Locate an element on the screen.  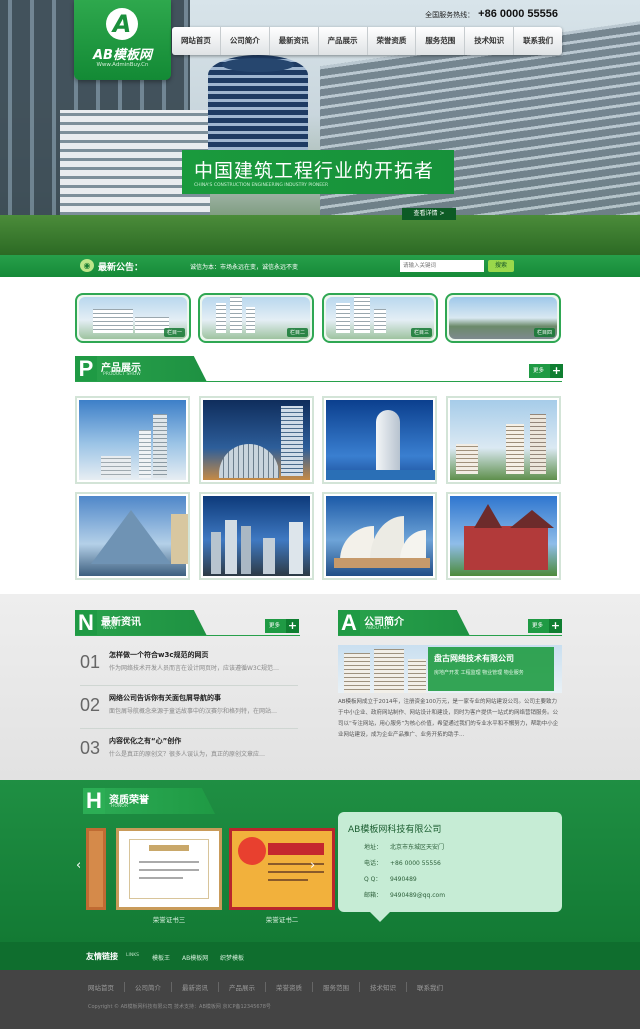
footer-link: 荣誉资质 is located at coordinates (289, 987).